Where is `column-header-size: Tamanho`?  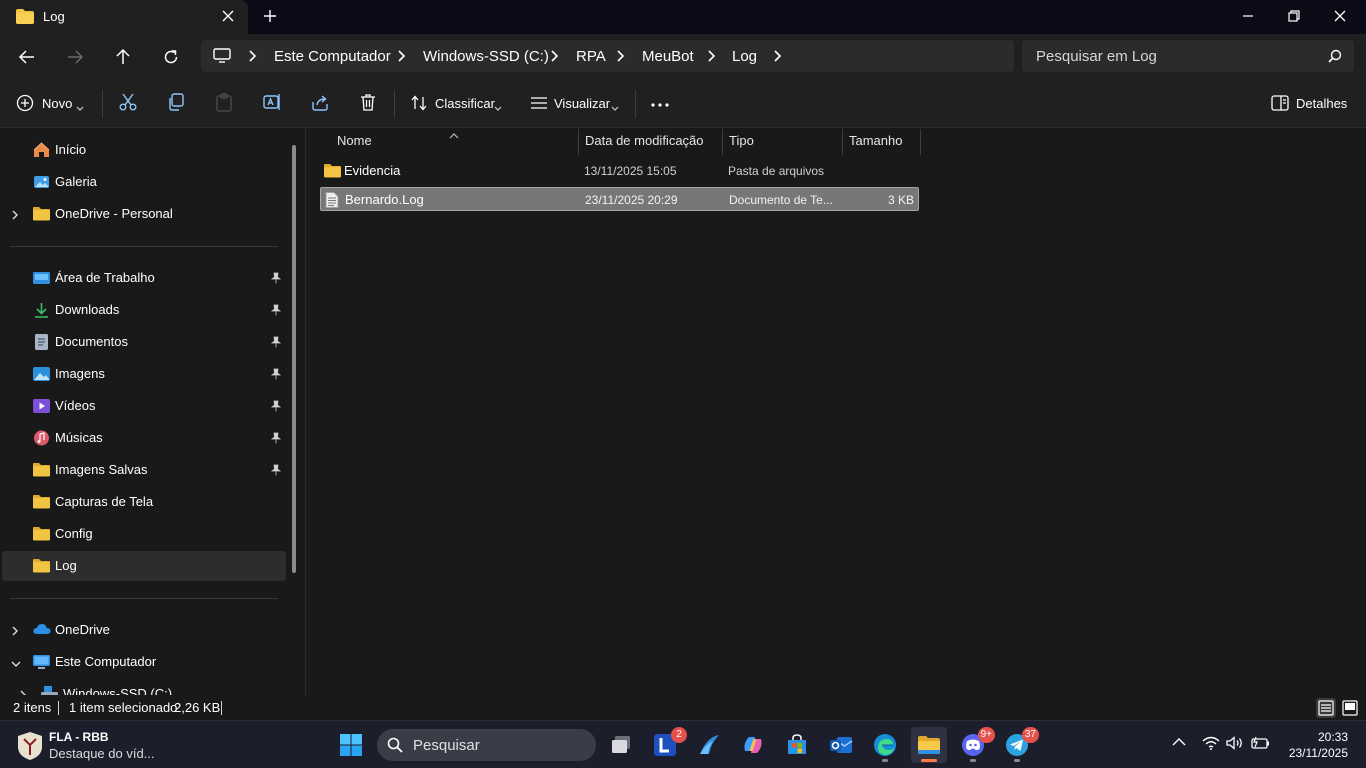
column-header-size: Tamanho is located at coordinates (875, 140).